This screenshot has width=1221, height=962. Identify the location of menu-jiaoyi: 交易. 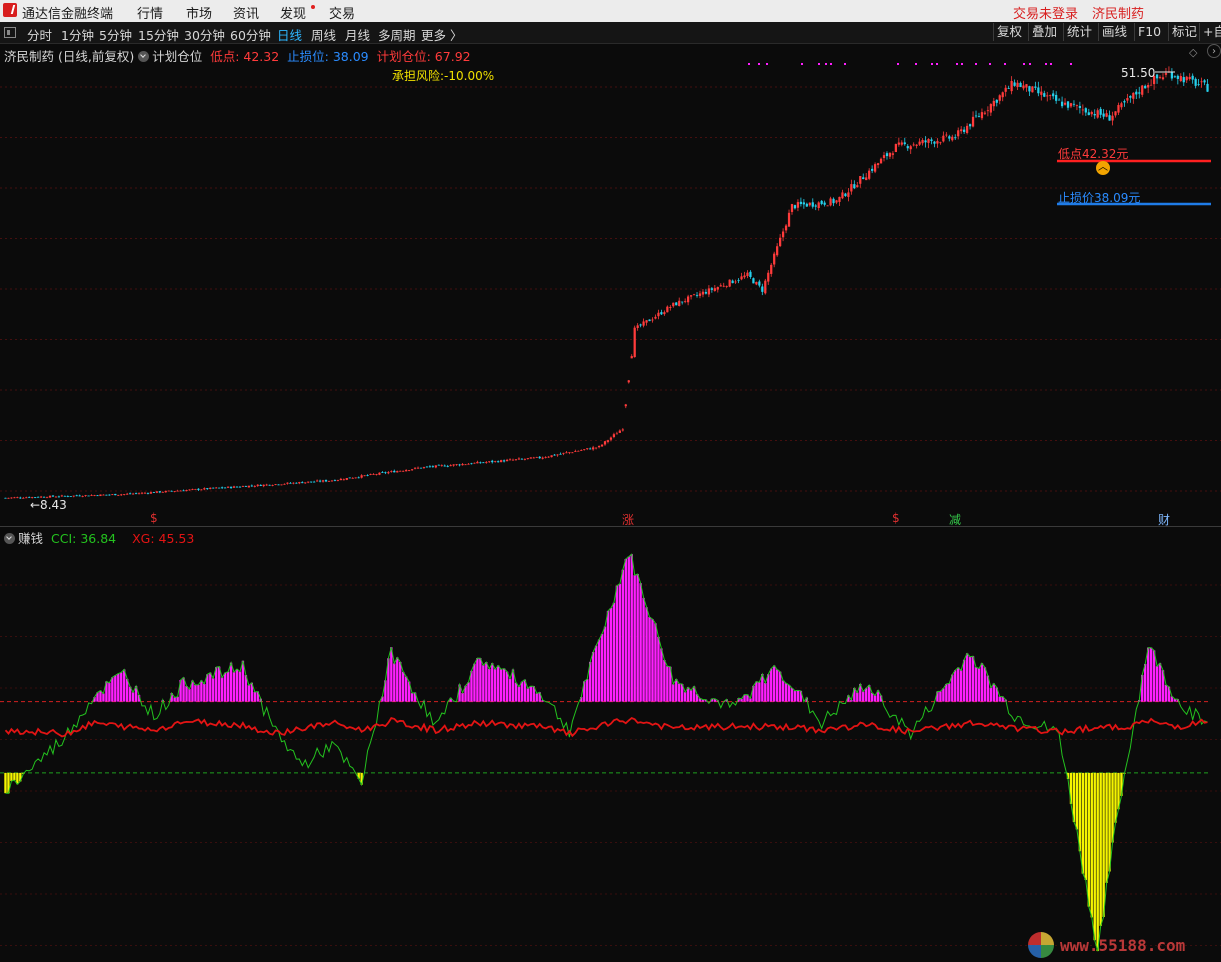
(342, 12).